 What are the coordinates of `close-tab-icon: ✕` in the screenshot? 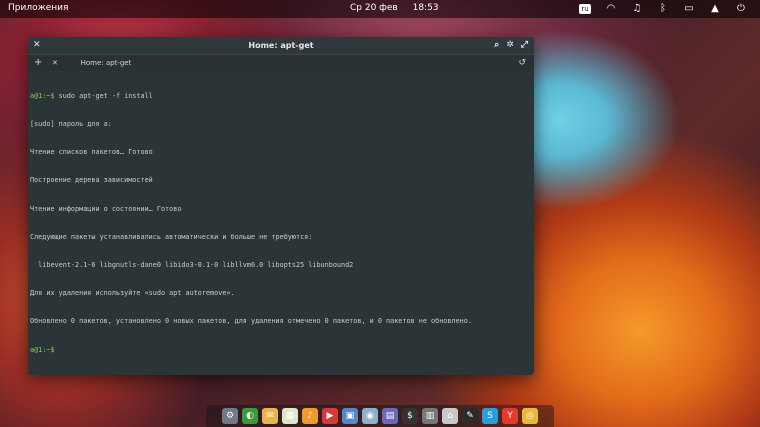 It's located at (55, 63).